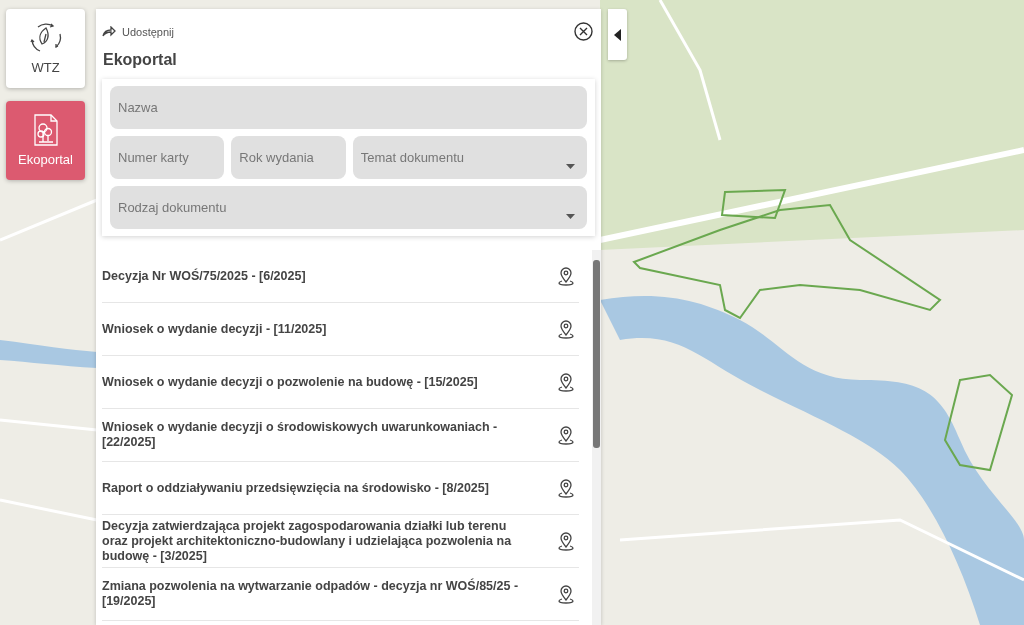 This screenshot has width=1024, height=625. What do you see at coordinates (340, 435) in the screenshot?
I see `document-item: Wniosek o wydanie decyzji o środowiskowych uwarunkowaniach - [22/2025]` at bounding box center [340, 435].